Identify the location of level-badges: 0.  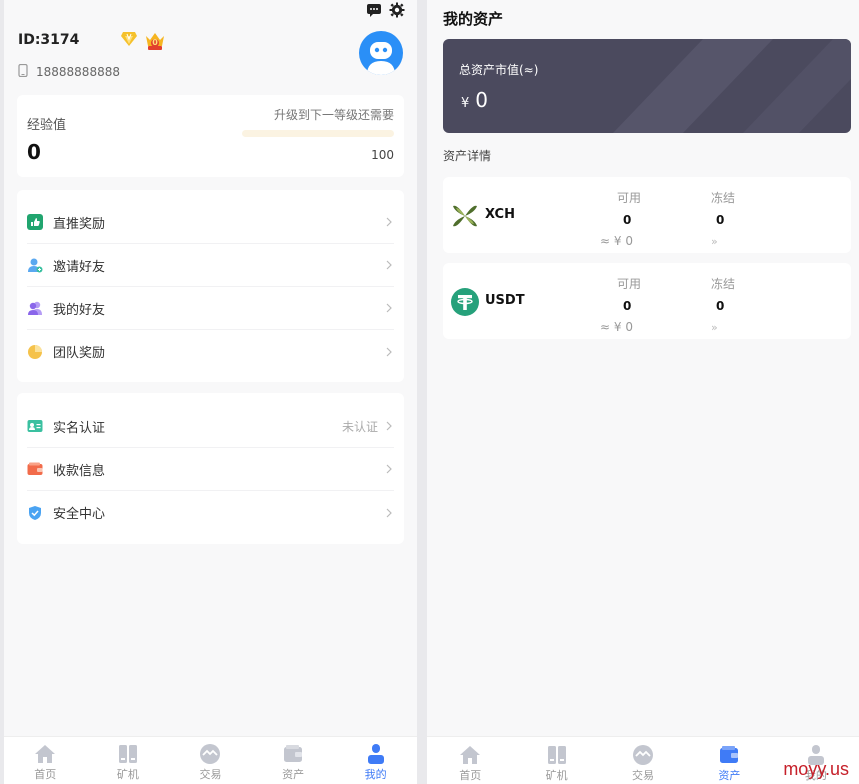
(143, 41).